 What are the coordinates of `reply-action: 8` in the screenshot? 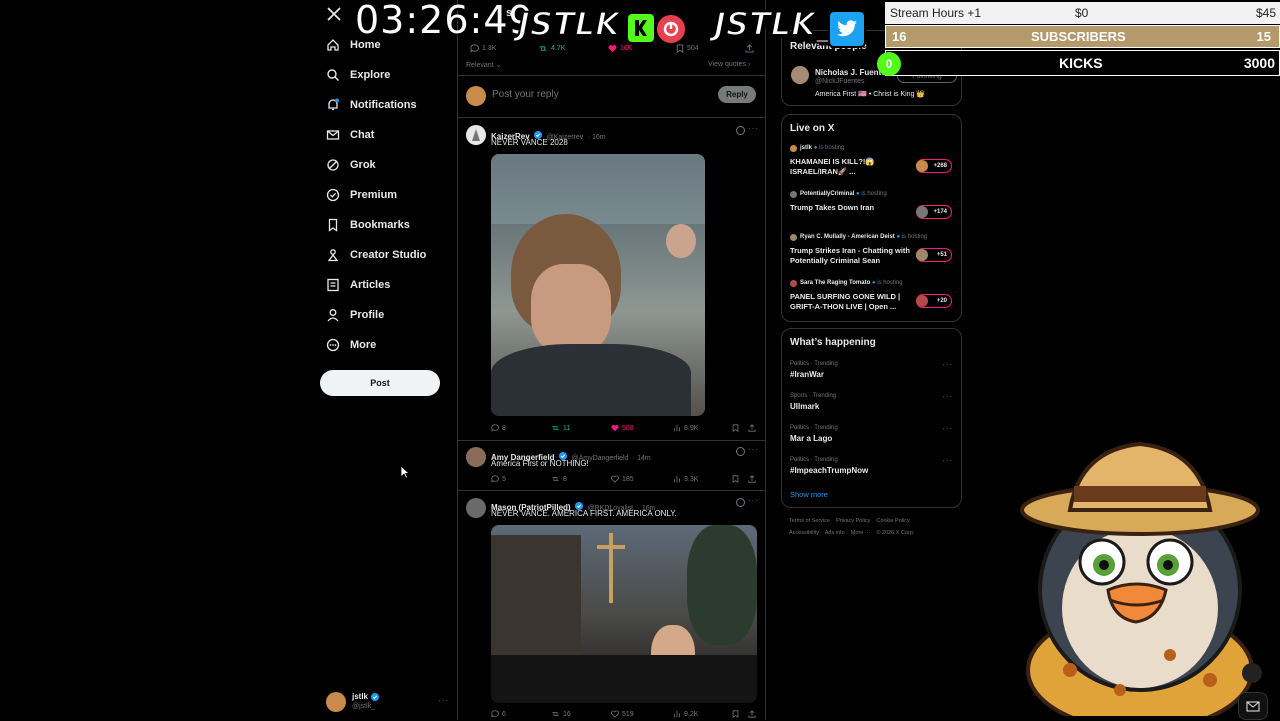 It's located at (498, 428).